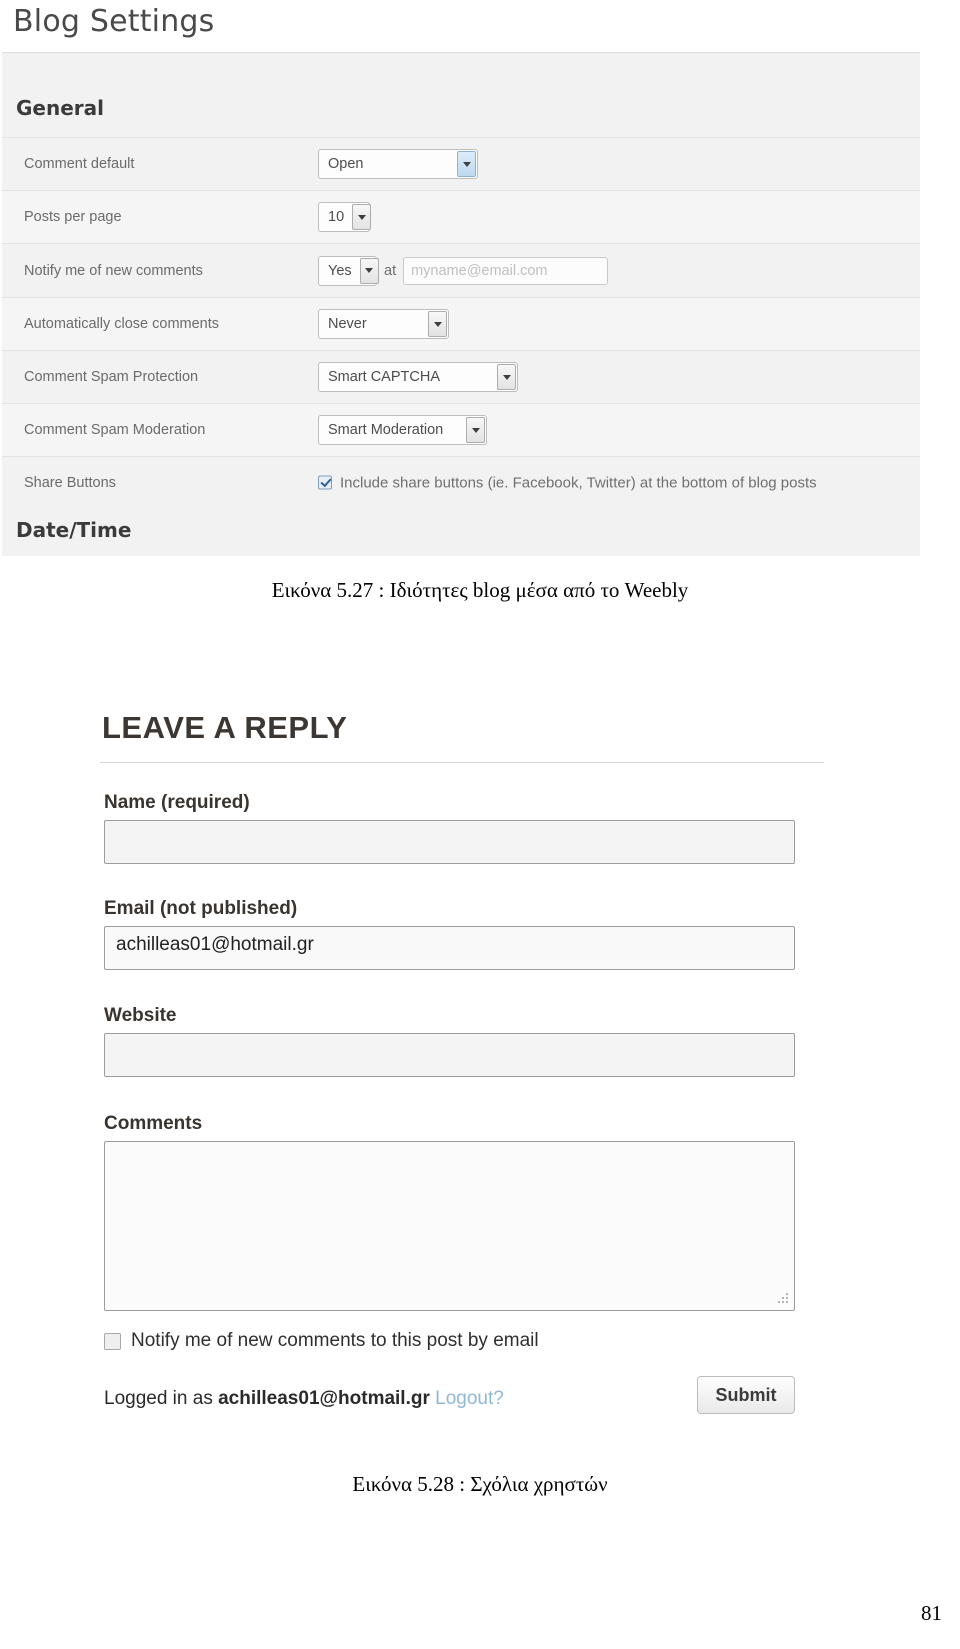 This screenshot has height=1649, width=960. I want to click on setting-control: Yes at myname@email.com, so click(463, 270).